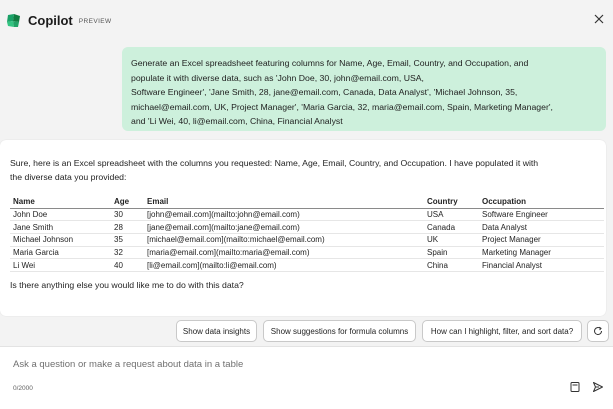  What do you see at coordinates (127, 265) in the screenshot?
I see `table-cell: 40` at bounding box center [127, 265].